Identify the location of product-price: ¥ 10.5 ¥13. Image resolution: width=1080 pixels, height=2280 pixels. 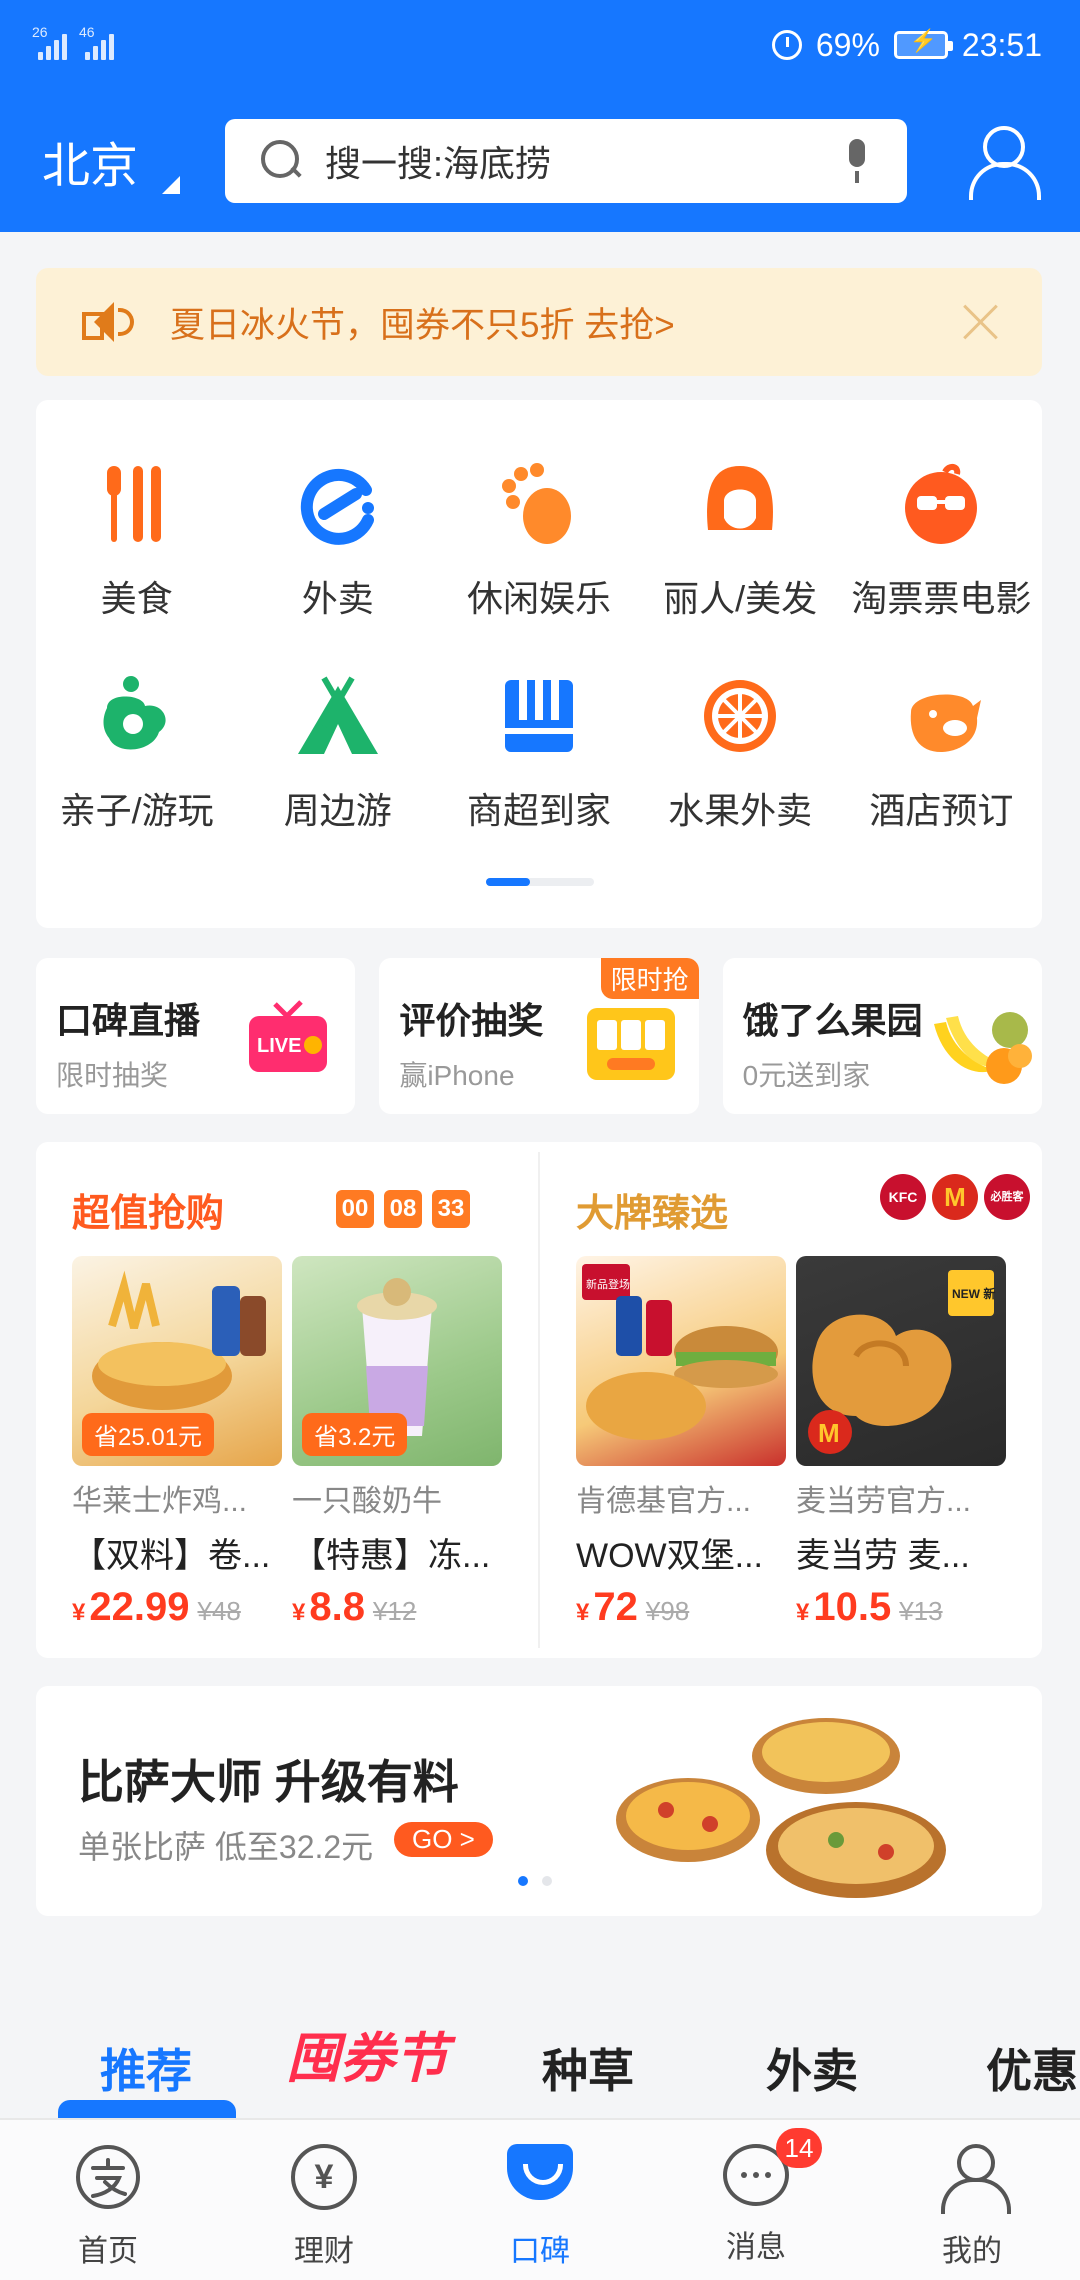
(901, 1607).